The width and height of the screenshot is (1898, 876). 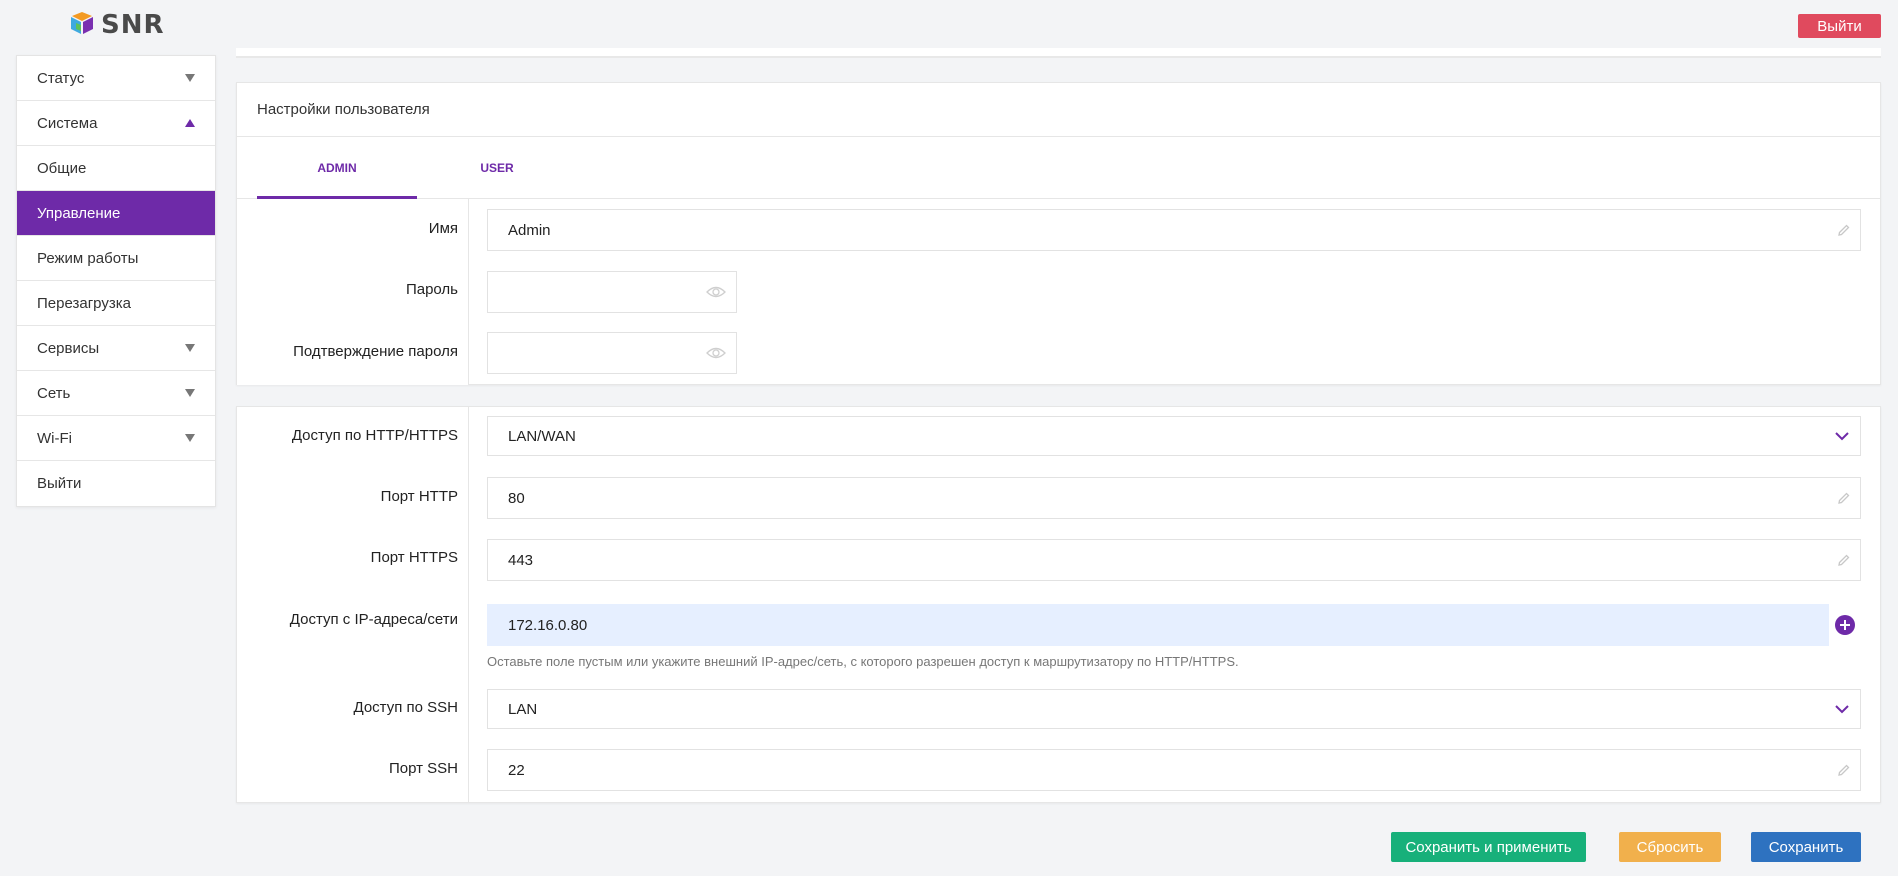 I want to click on sidebar-item-status: Статус, so click(x=116, y=78).